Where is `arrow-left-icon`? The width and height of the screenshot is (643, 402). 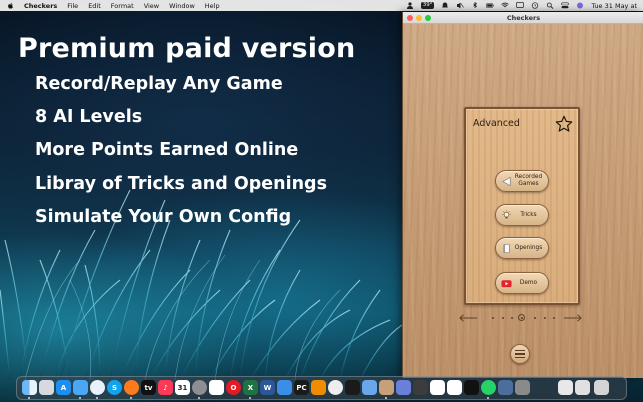 arrow-left-icon is located at coordinates (468, 318).